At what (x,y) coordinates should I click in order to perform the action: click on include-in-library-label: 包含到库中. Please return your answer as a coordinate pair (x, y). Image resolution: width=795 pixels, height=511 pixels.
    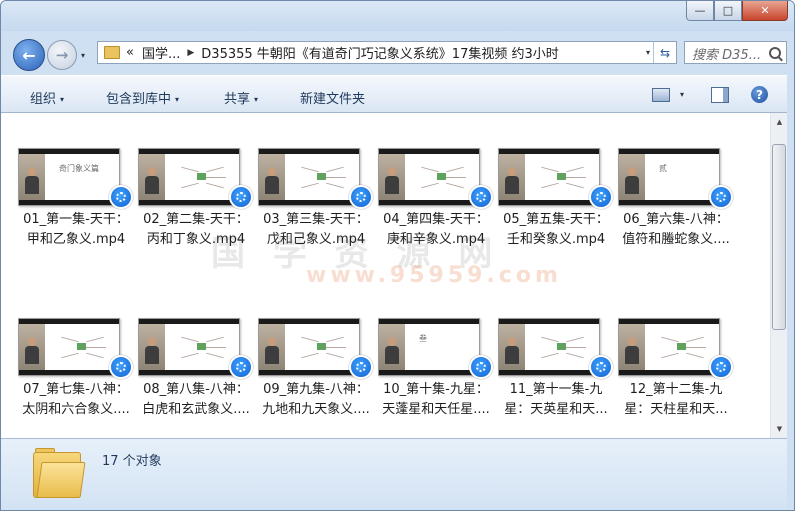
    Looking at the image, I should click on (139, 99).